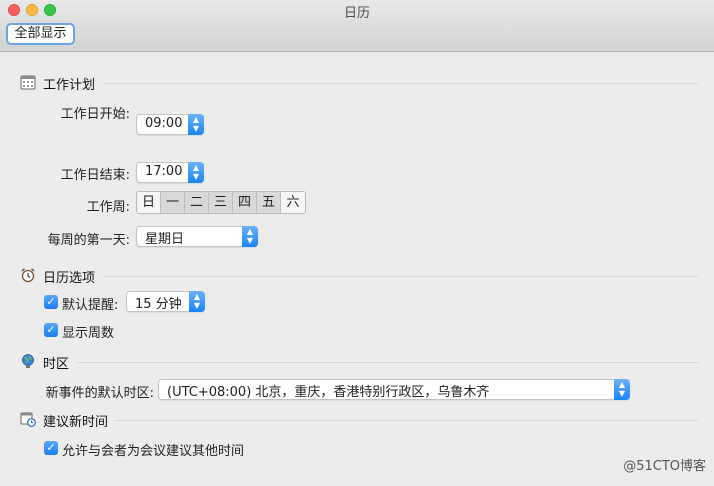 This screenshot has height=486, width=714. What do you see at coordinates (149, 202) in the screenshot?
I see `weekday-sun: 日` at bounding box center [149, 202].